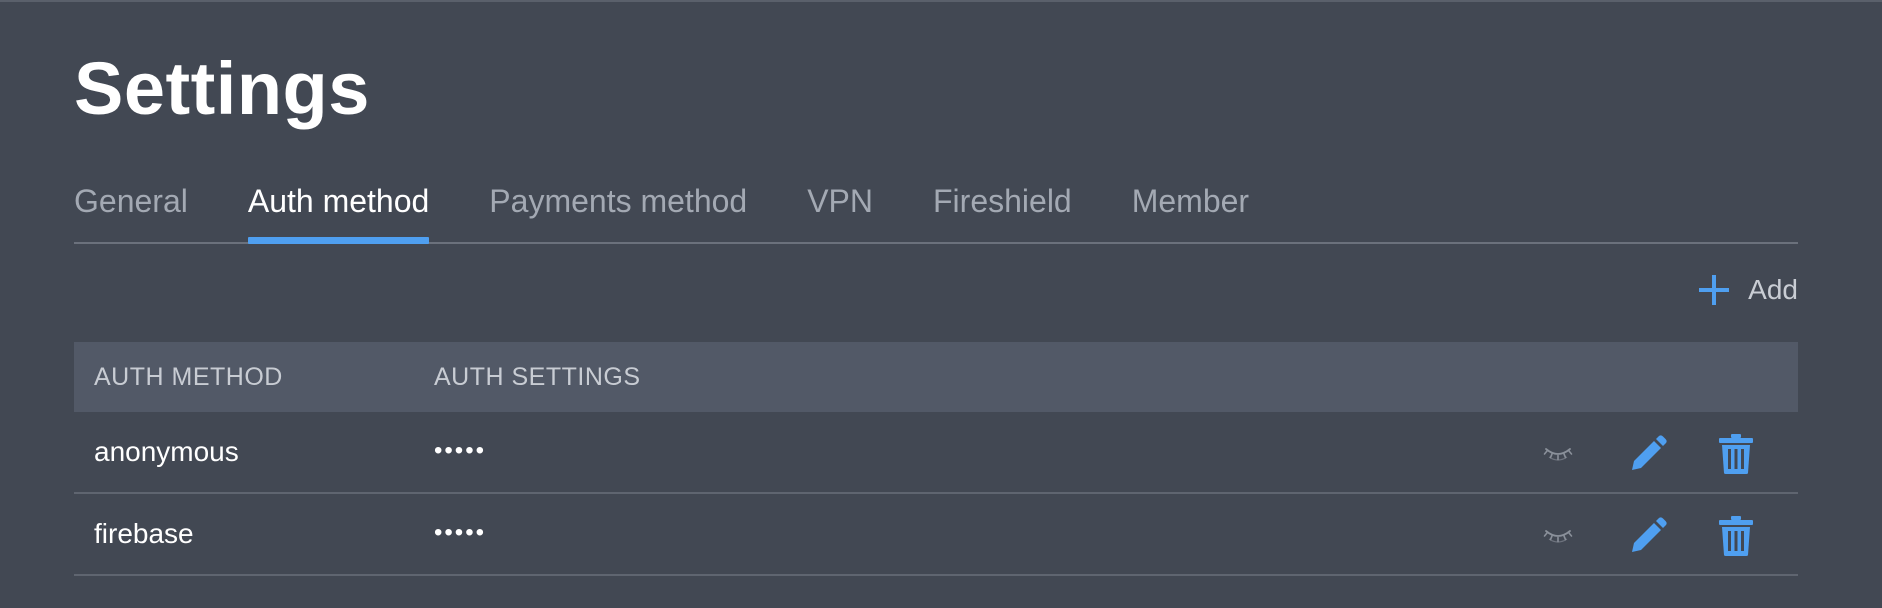 This screenshot has width=1882, height=608. I want to click on column-header-auth-settings: AUTH SETTINGS, so click(537, 376).